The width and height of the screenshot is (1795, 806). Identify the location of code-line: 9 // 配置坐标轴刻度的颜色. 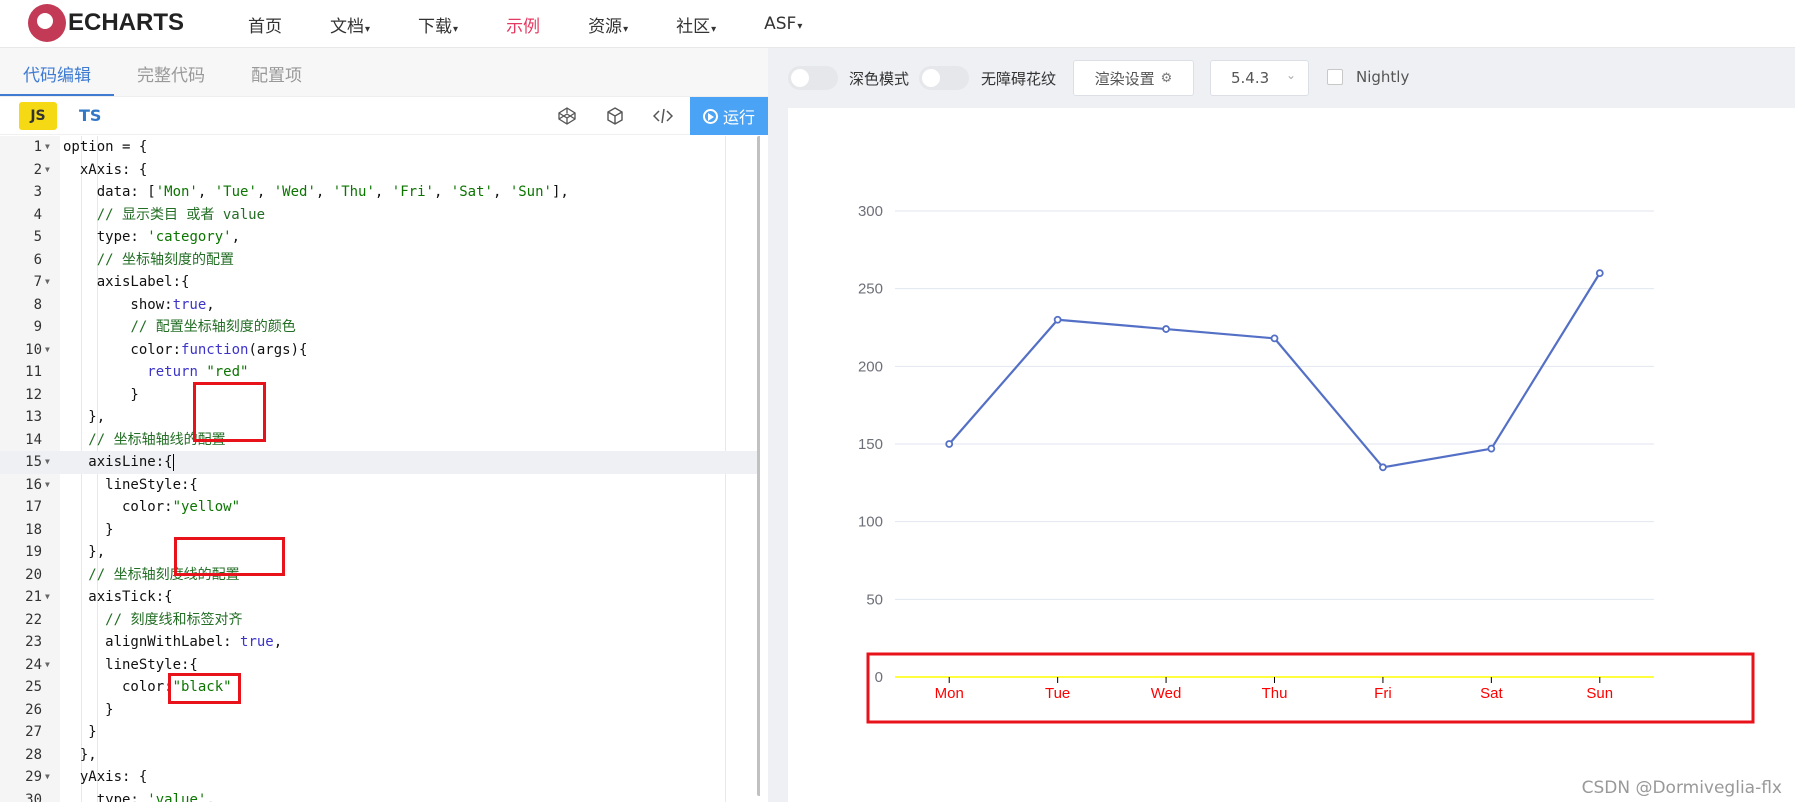
(380, 327).